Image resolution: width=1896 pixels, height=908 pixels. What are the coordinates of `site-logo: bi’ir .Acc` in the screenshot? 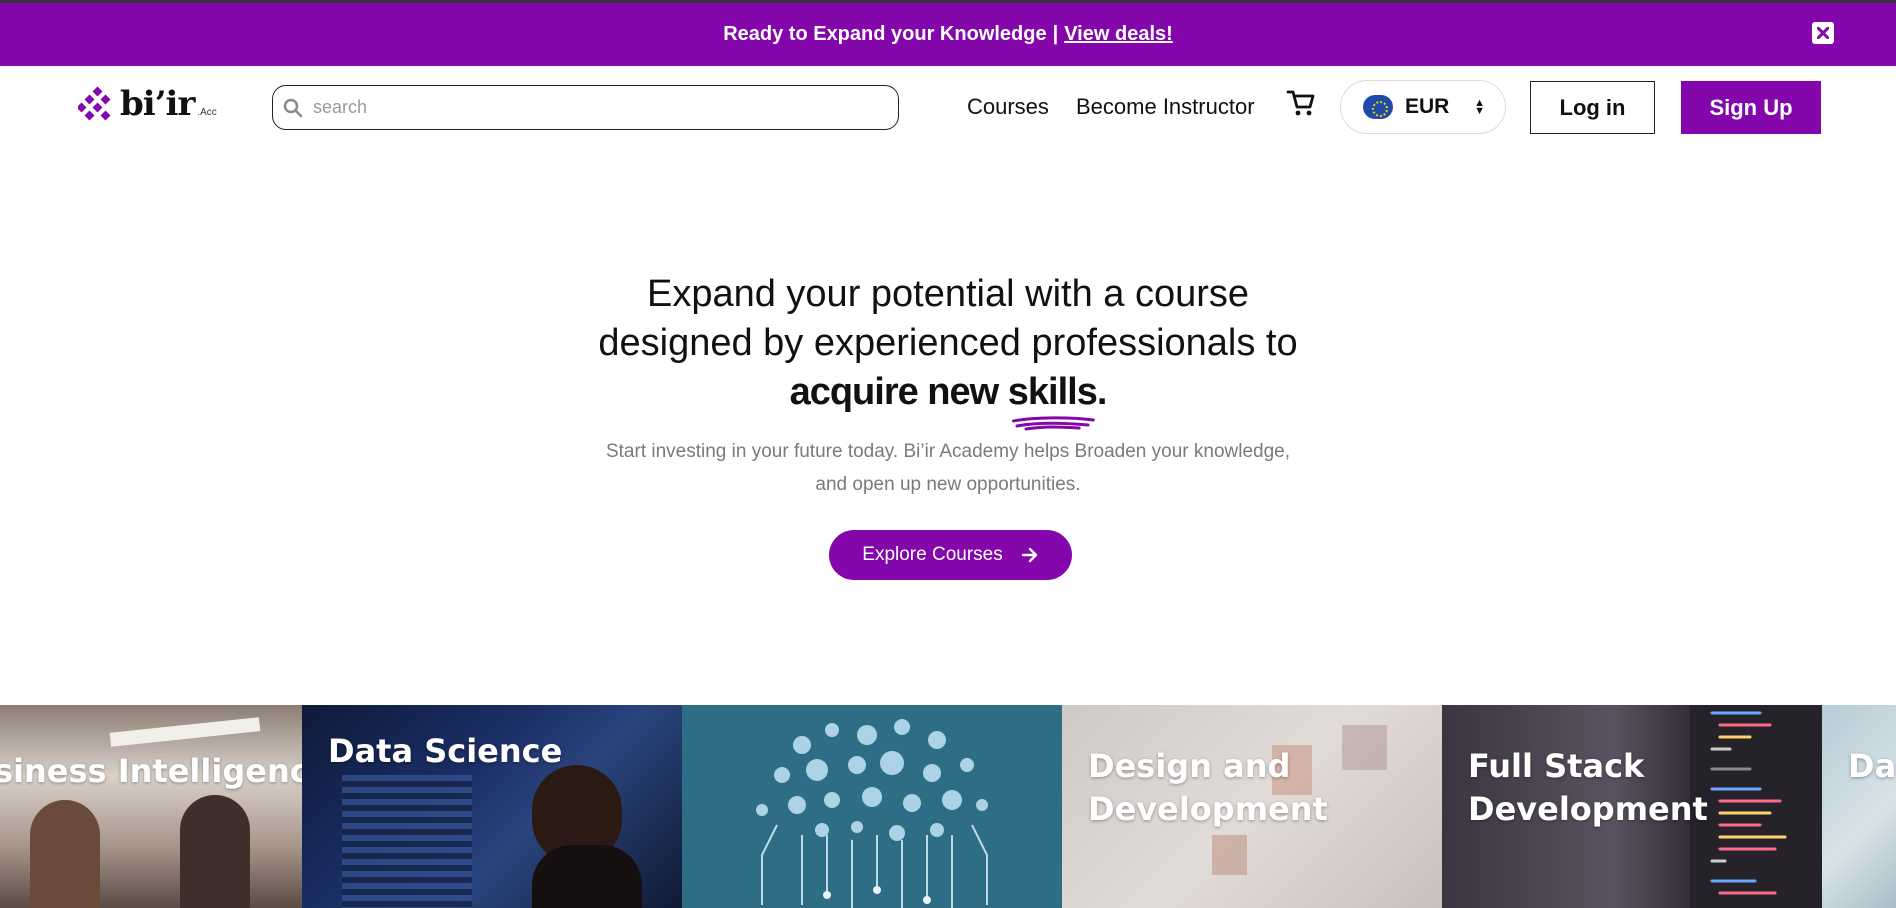 It's located at (147, 104).